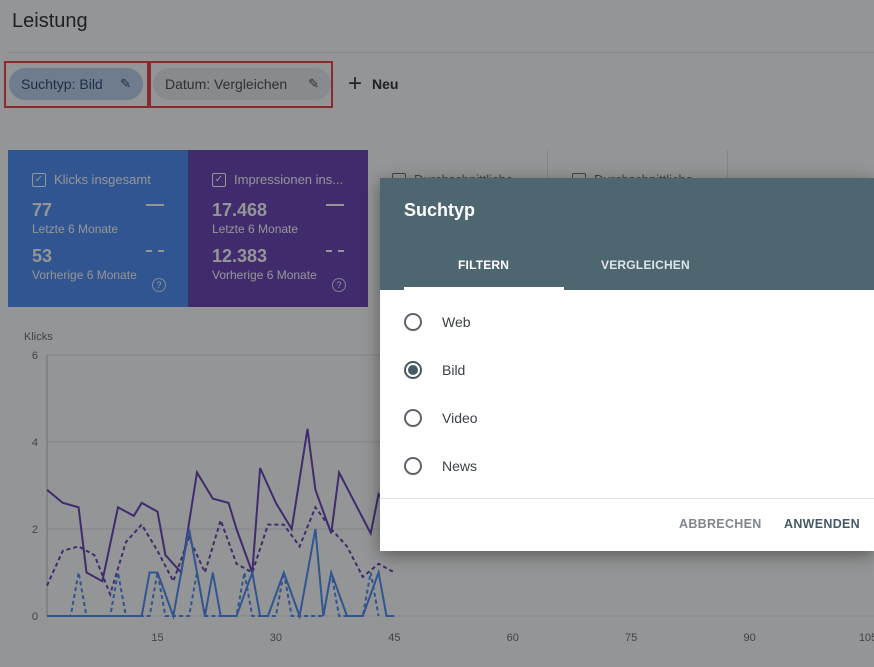 This screenshot has width=874, height=667. I want to click on radio-checked-icon, so click(413, 370).